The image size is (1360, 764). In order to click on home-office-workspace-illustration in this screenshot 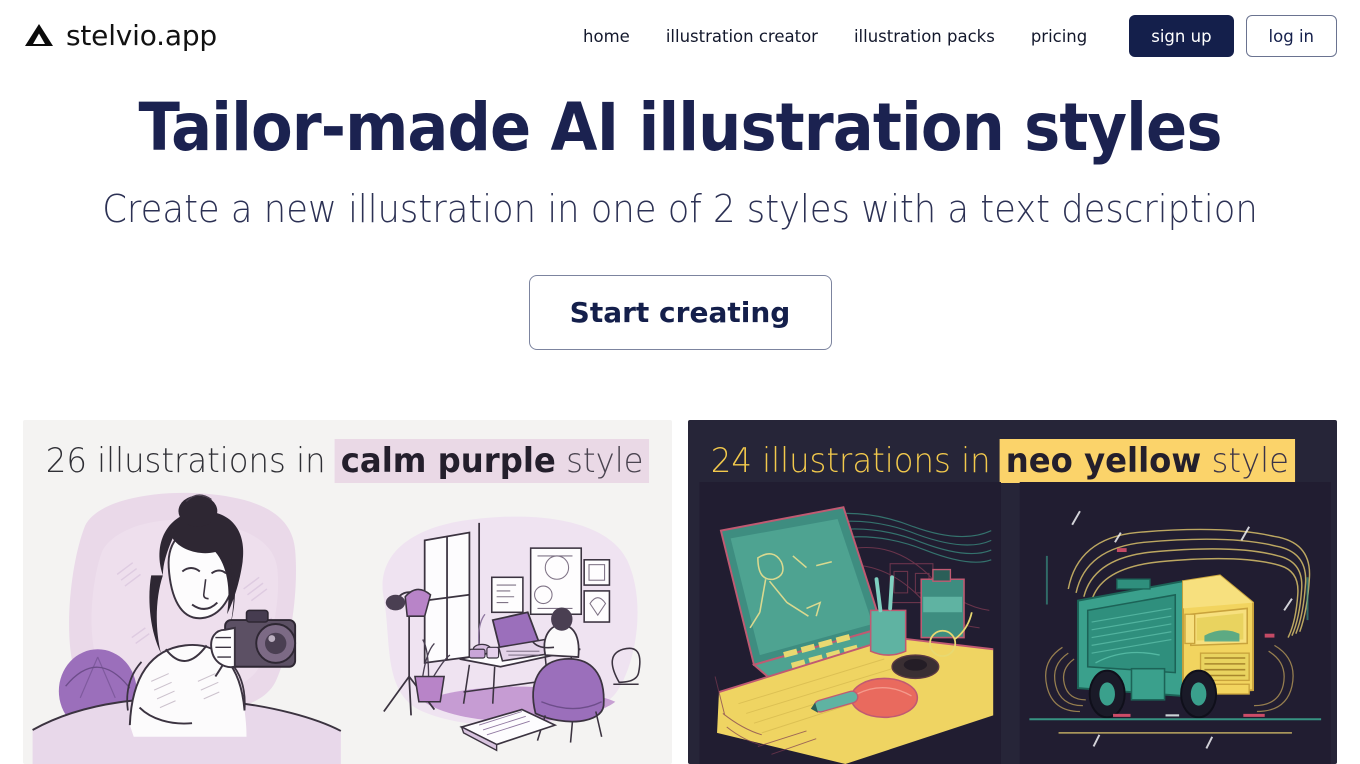, I will do `click(510, 623)`.